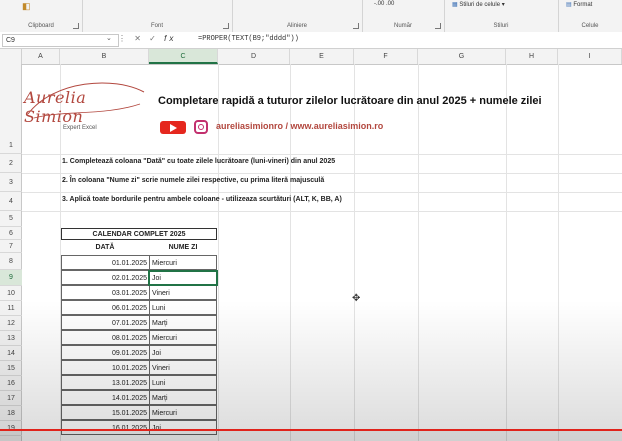 This screenshot has height=441, width=622. What do you see at coordinates (384, 4) in the screenshot?
I see `decimal-buttons: -.00 .00` at bounding box center [384, 4].